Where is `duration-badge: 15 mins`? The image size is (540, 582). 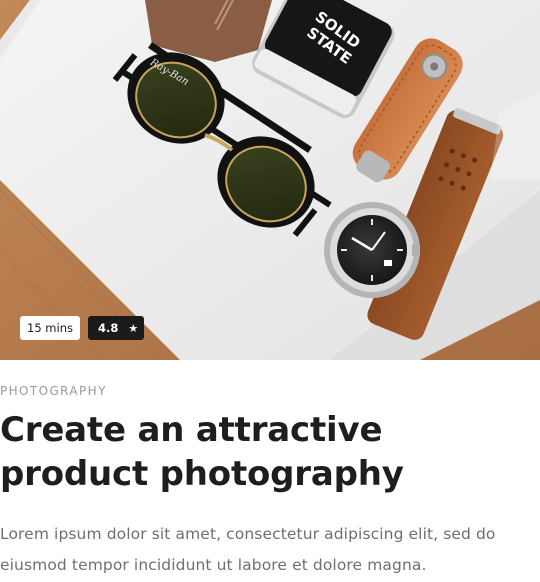
duration-badge: 15 mins is located at coordinates (50, 328).